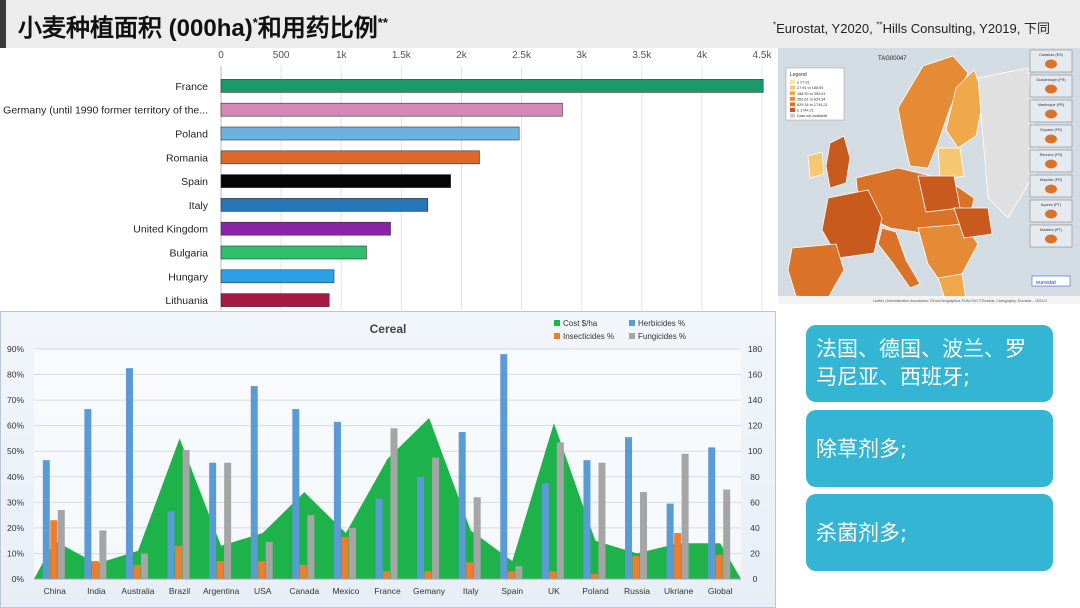  What do you see at coordinates (929, 532) in the screenshot?
I see `callout-fungicides: 杀菌剂多;` at bounding box center [929, 532].